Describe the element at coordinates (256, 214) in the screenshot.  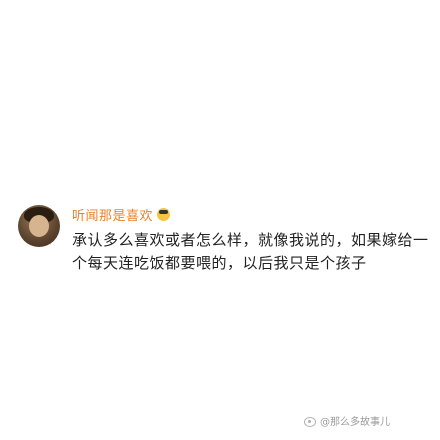
I see `comment-header: 听闻那是喜欢` at that location.